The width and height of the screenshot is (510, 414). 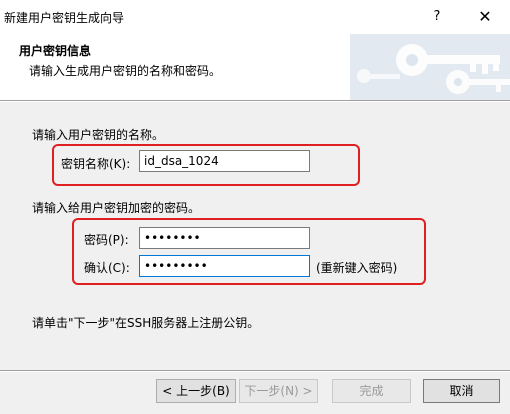 I want to click on cancel-button: 取消, so click(x=461, y=391).